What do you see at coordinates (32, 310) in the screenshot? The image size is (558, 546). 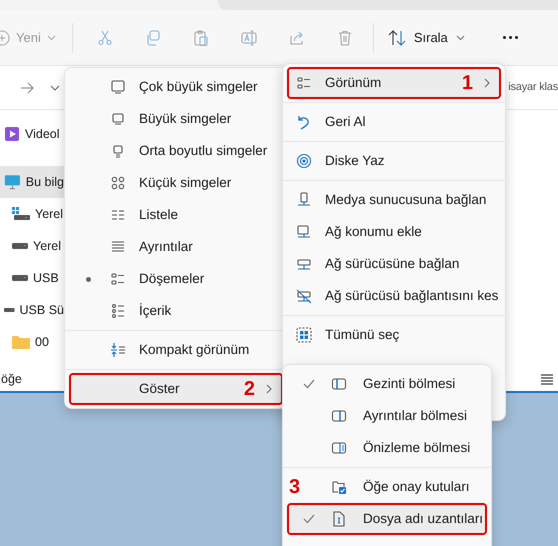 I see `sidebar-item: USB Sü` at bounding box center [32, 310].